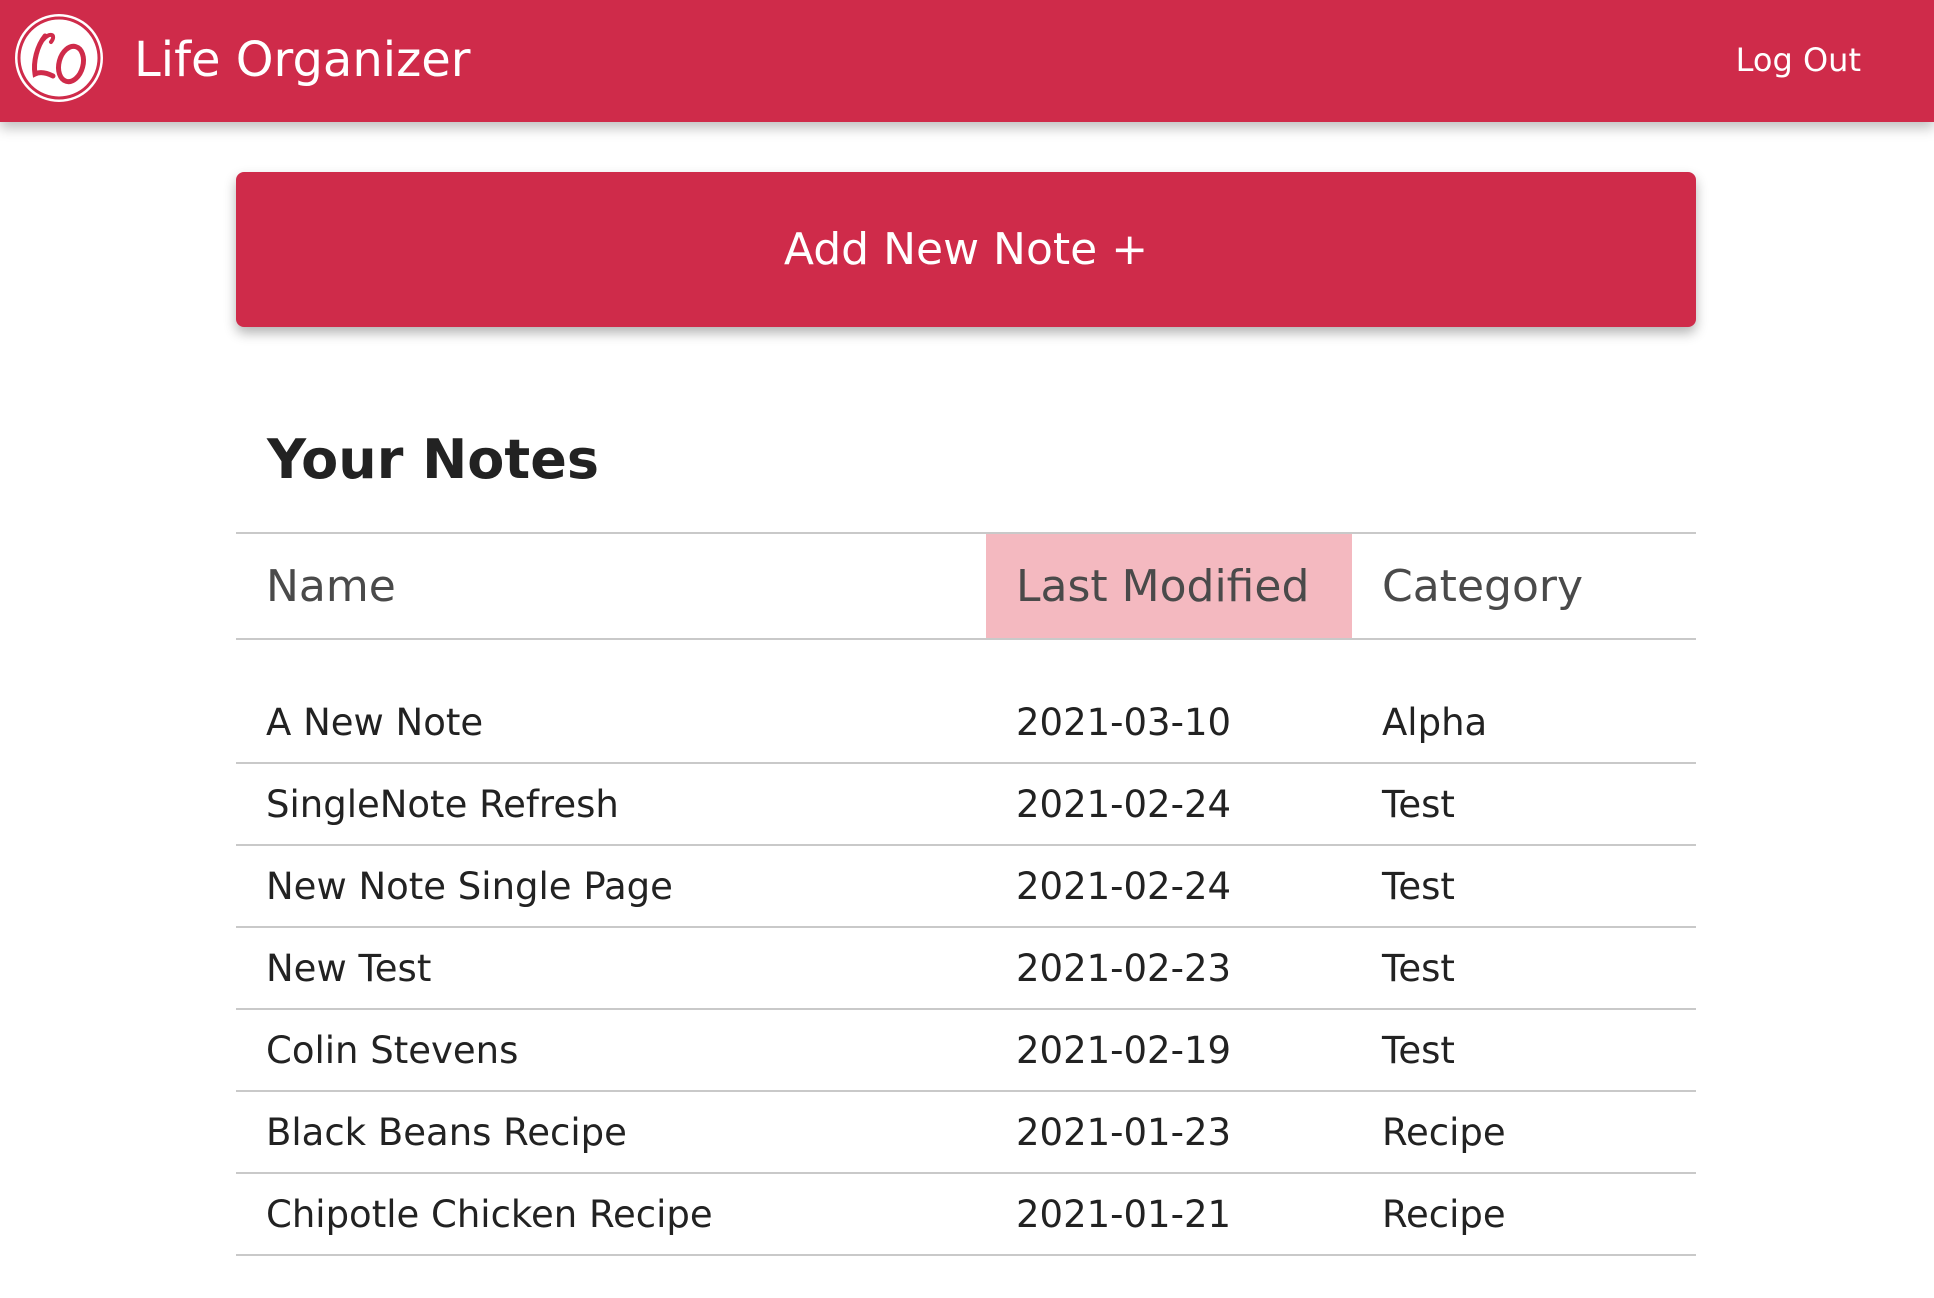  I want to click on note-name-cell: Chipotle Chicken Recipe, so click(611, 1214).